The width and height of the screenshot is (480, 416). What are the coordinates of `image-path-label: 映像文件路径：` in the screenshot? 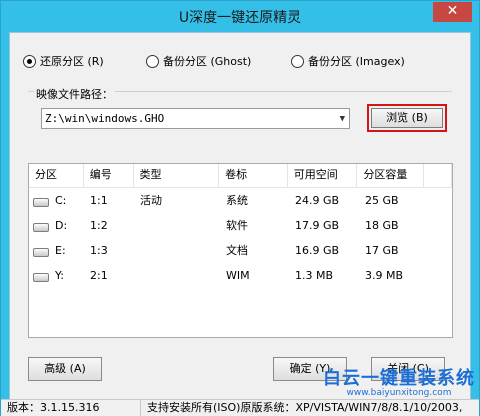 It's located at (74, 94).